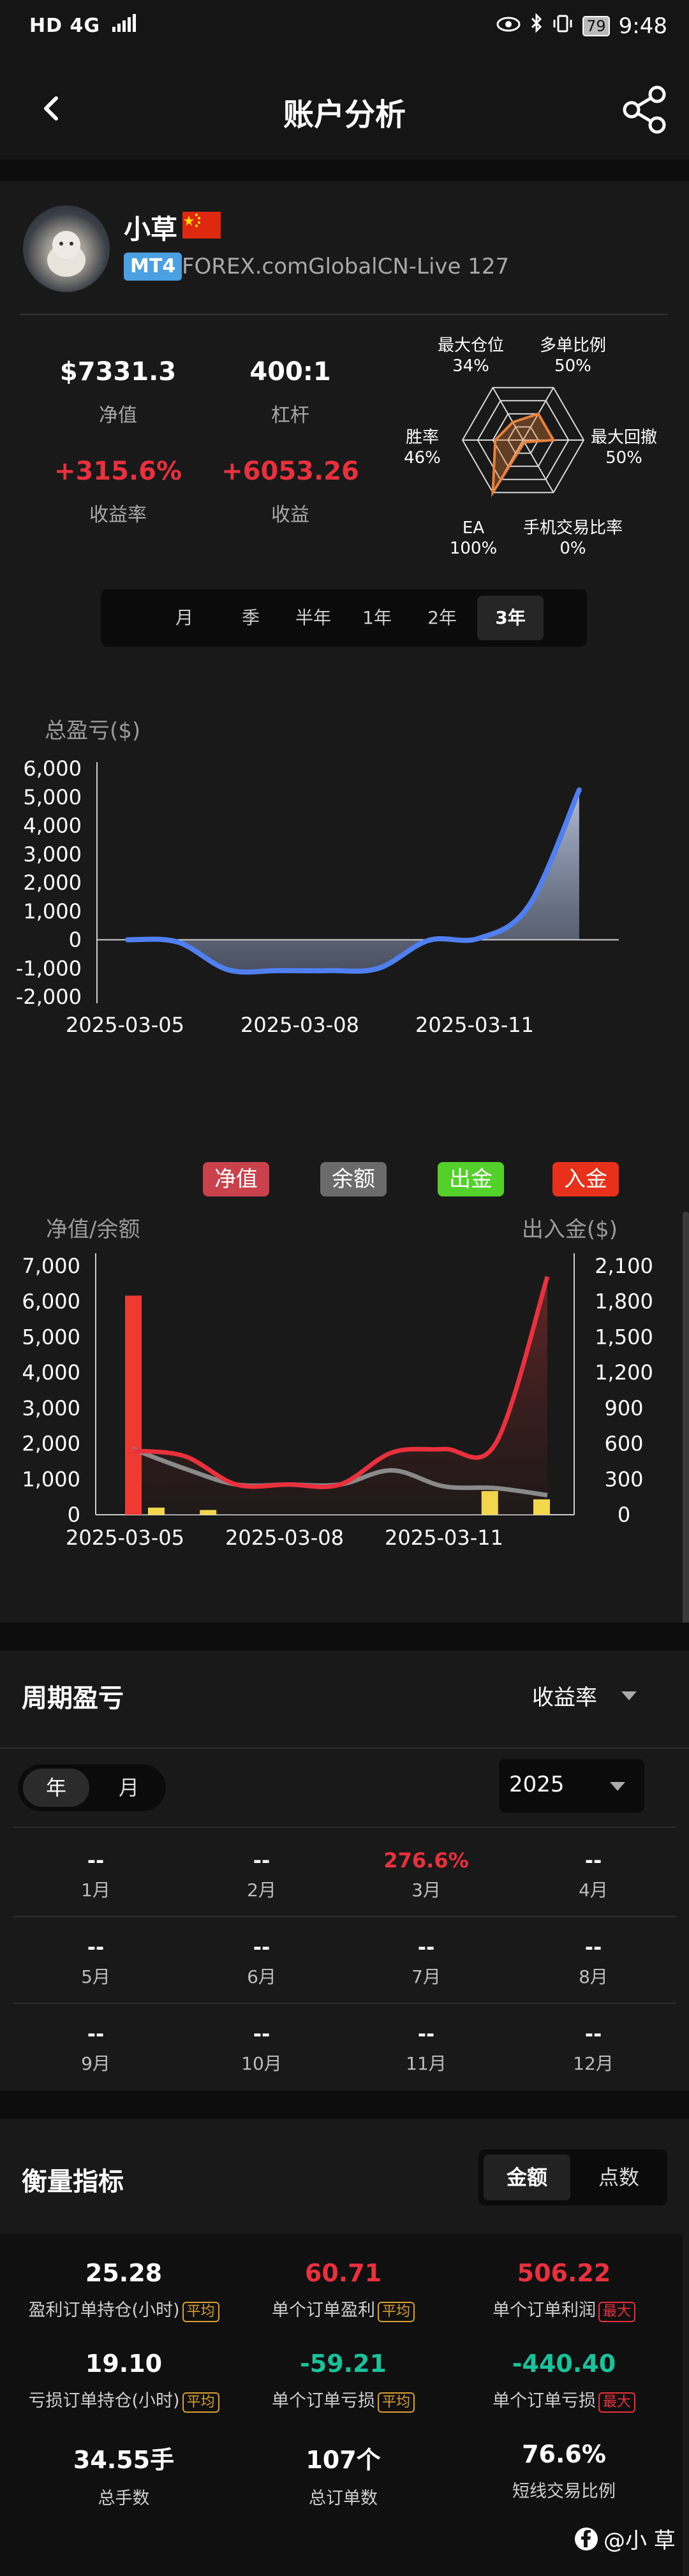 This screenshot has height=2576, width=689. I want to click on stat-label: 收益率, so click(118, 515).